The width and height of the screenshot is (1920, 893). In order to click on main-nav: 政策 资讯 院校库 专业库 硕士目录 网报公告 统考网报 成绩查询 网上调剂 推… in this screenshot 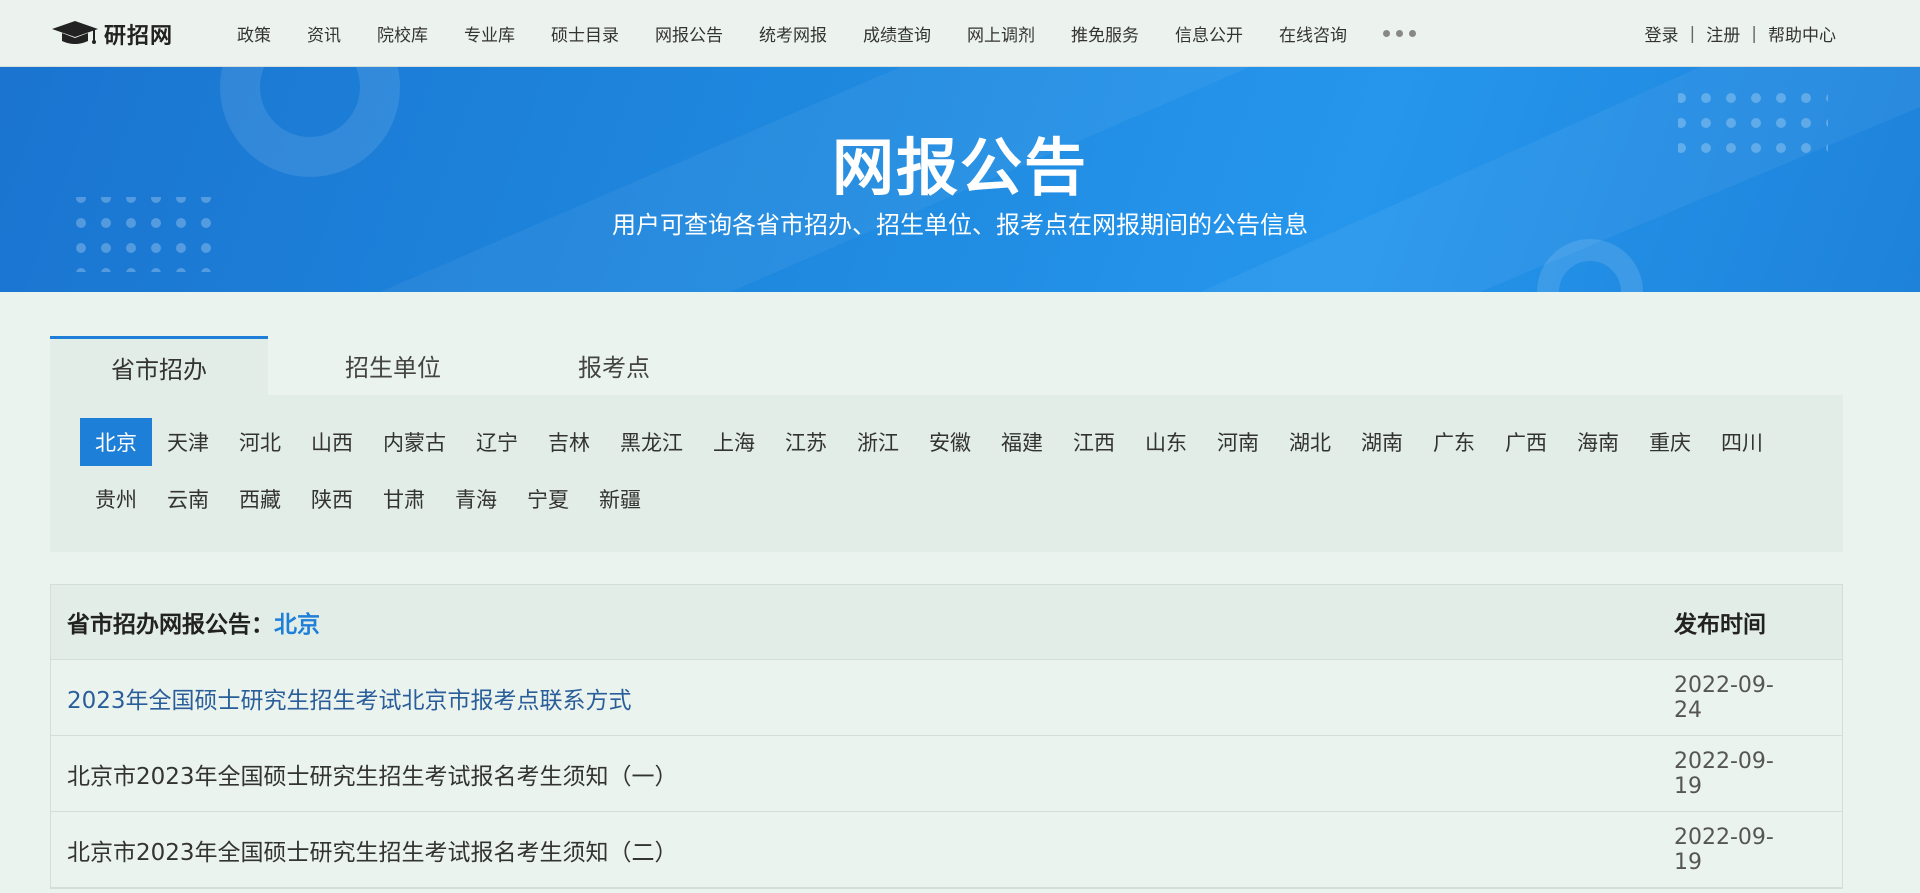, I will do `click(826, 33)`.